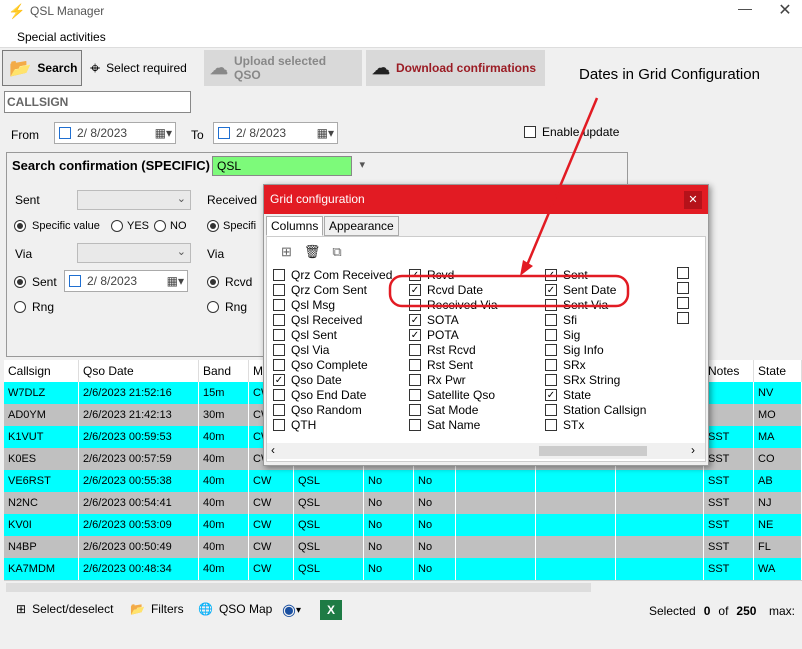 Image resolution: width=802 pixels, height=649 pixels. What do you see at coordinates (509, 291) in the screenshot?
I see `annotation-highlight` at bounding box center [509, 291].